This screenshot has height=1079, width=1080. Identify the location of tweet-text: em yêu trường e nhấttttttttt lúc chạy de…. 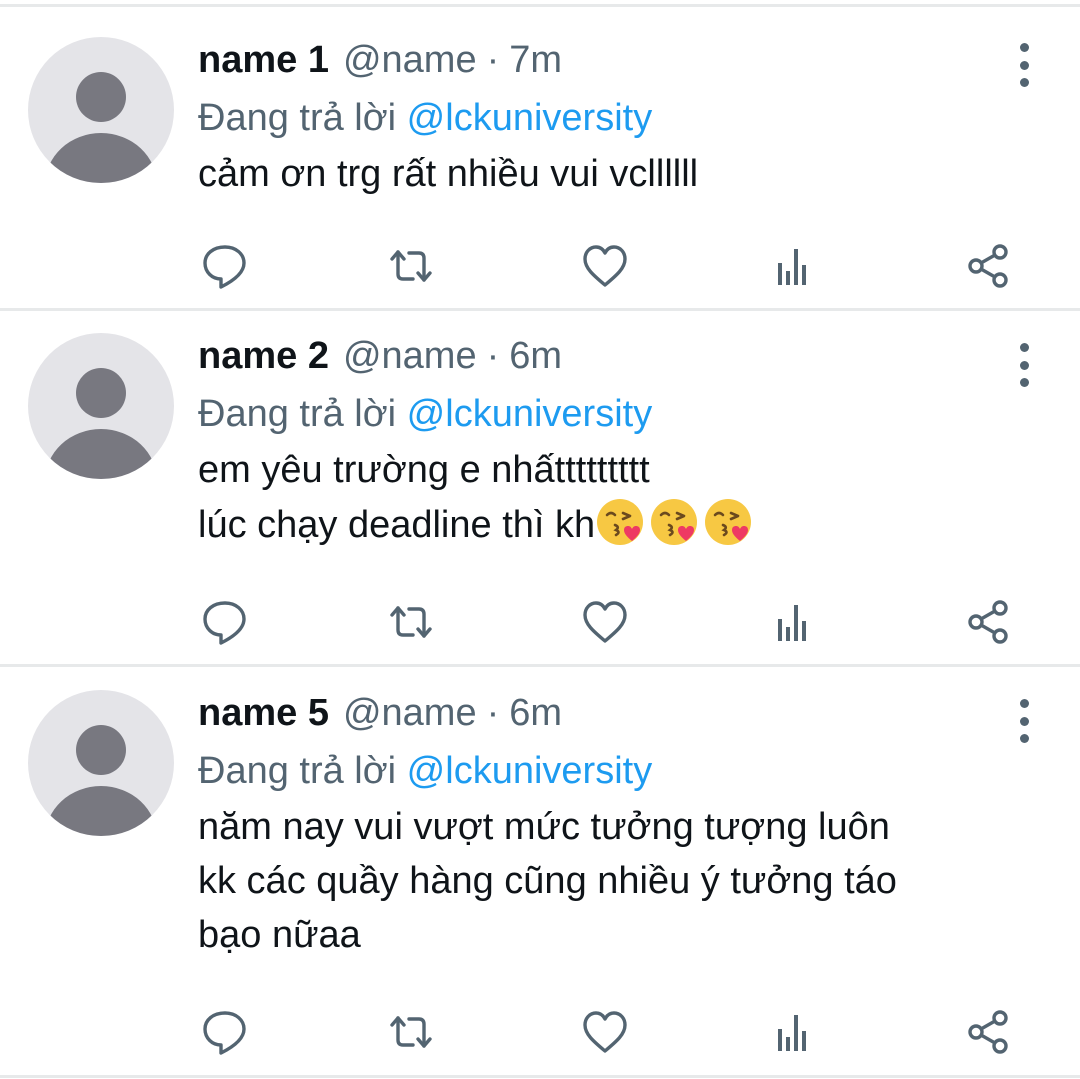
(608, 497).